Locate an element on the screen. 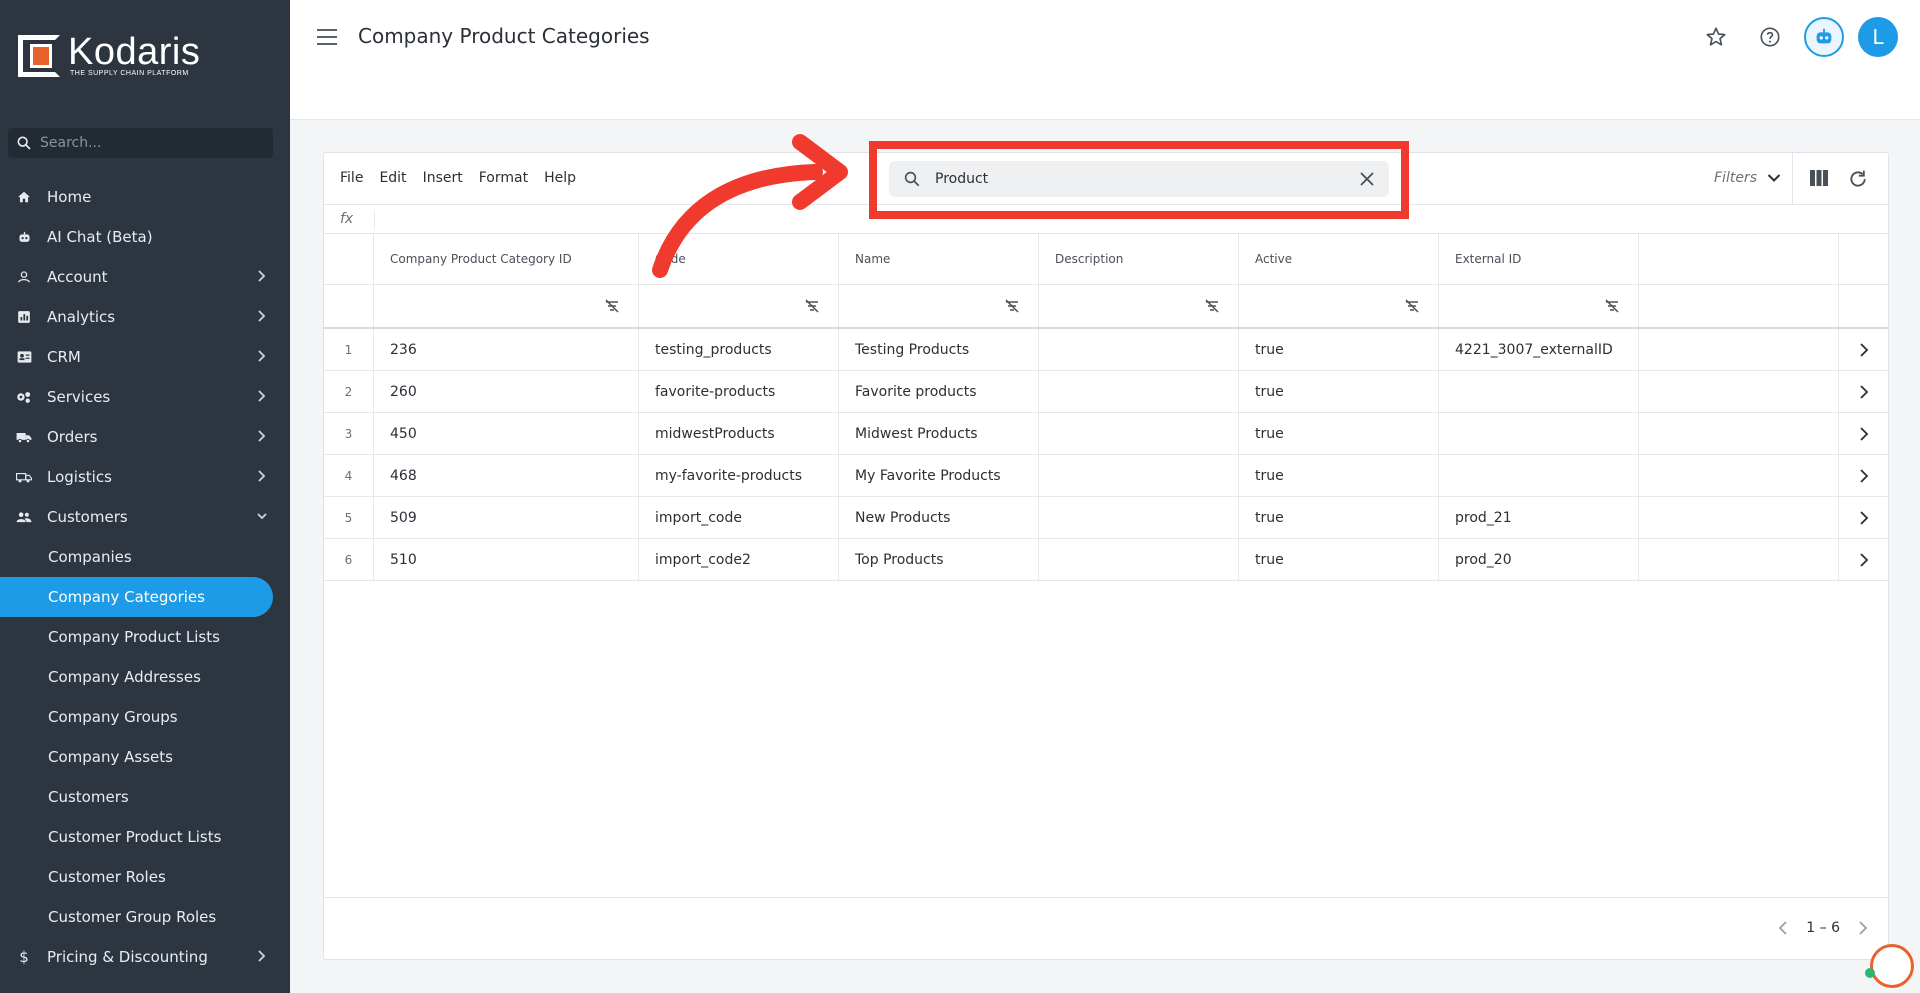  sidebar-item-orders: Orders is located at coordinates (145, 437).